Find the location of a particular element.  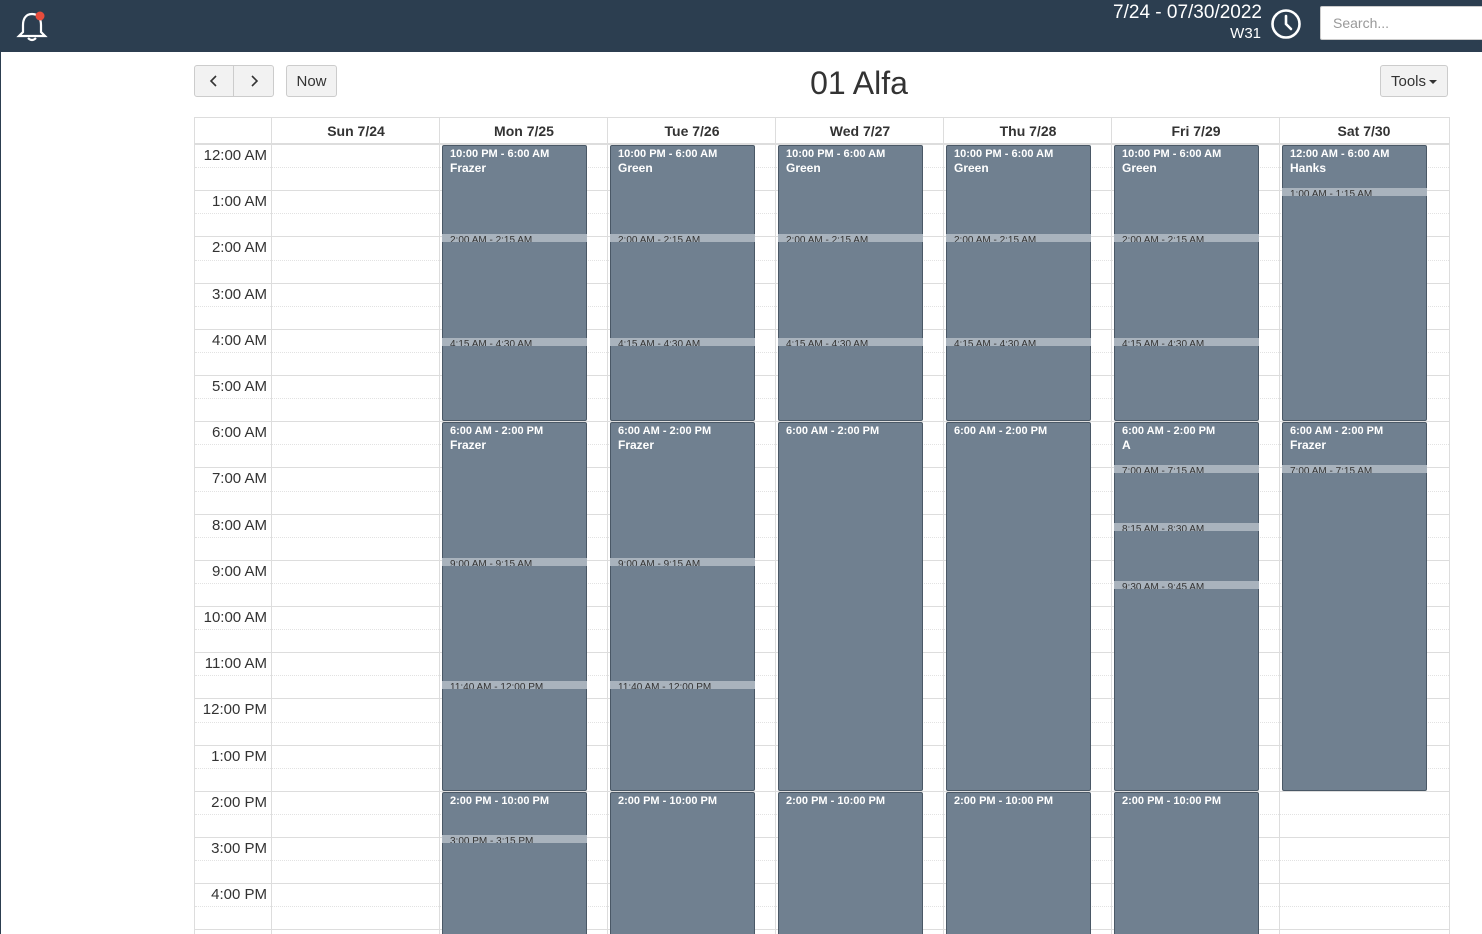

time-label: 12:00 AM is located at coordinates (235, 155).